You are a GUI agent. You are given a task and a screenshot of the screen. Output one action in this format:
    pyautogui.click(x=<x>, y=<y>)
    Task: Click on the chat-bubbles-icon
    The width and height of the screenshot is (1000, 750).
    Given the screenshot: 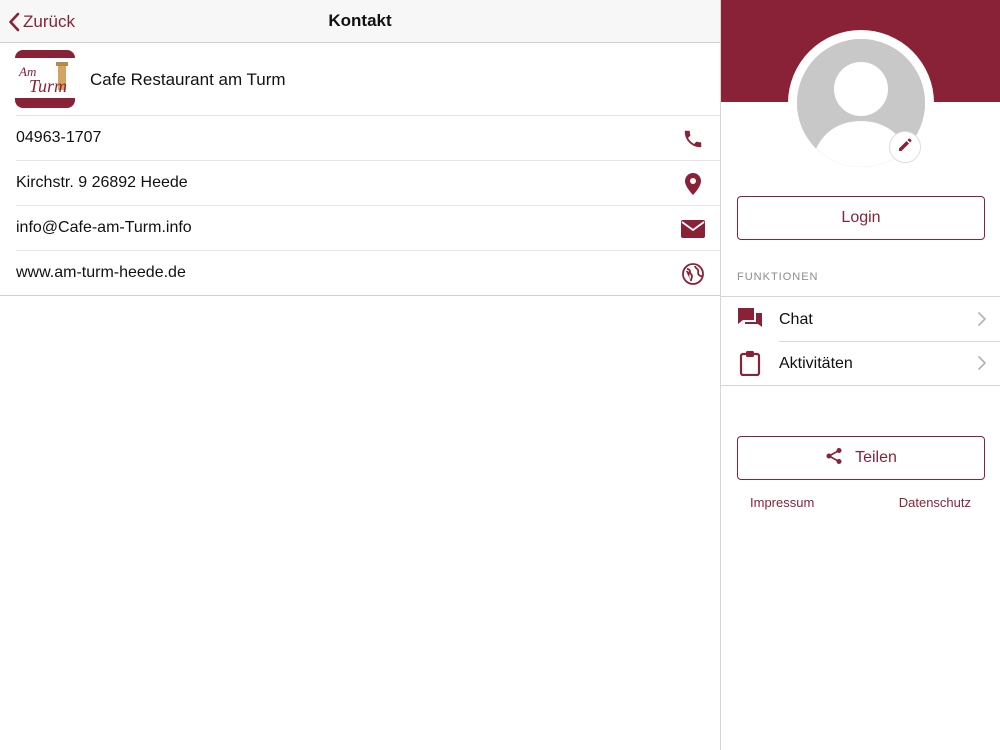 What is the action you would take?
    pyautogui.click(x=750, y=319)
    